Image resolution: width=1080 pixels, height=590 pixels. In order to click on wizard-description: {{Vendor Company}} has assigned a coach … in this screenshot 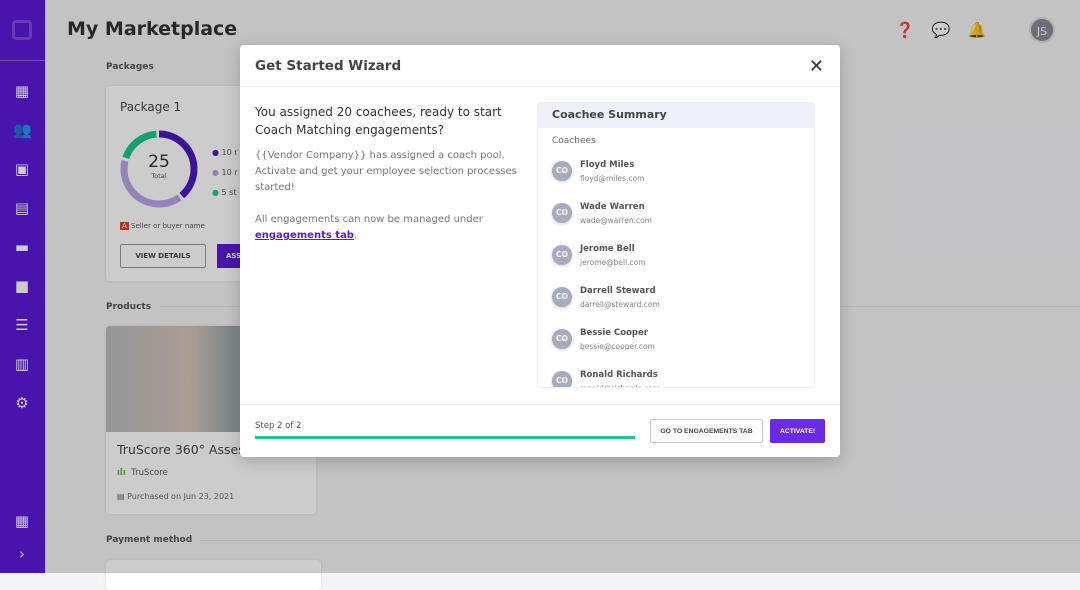, I will do `click(386, 171)`.